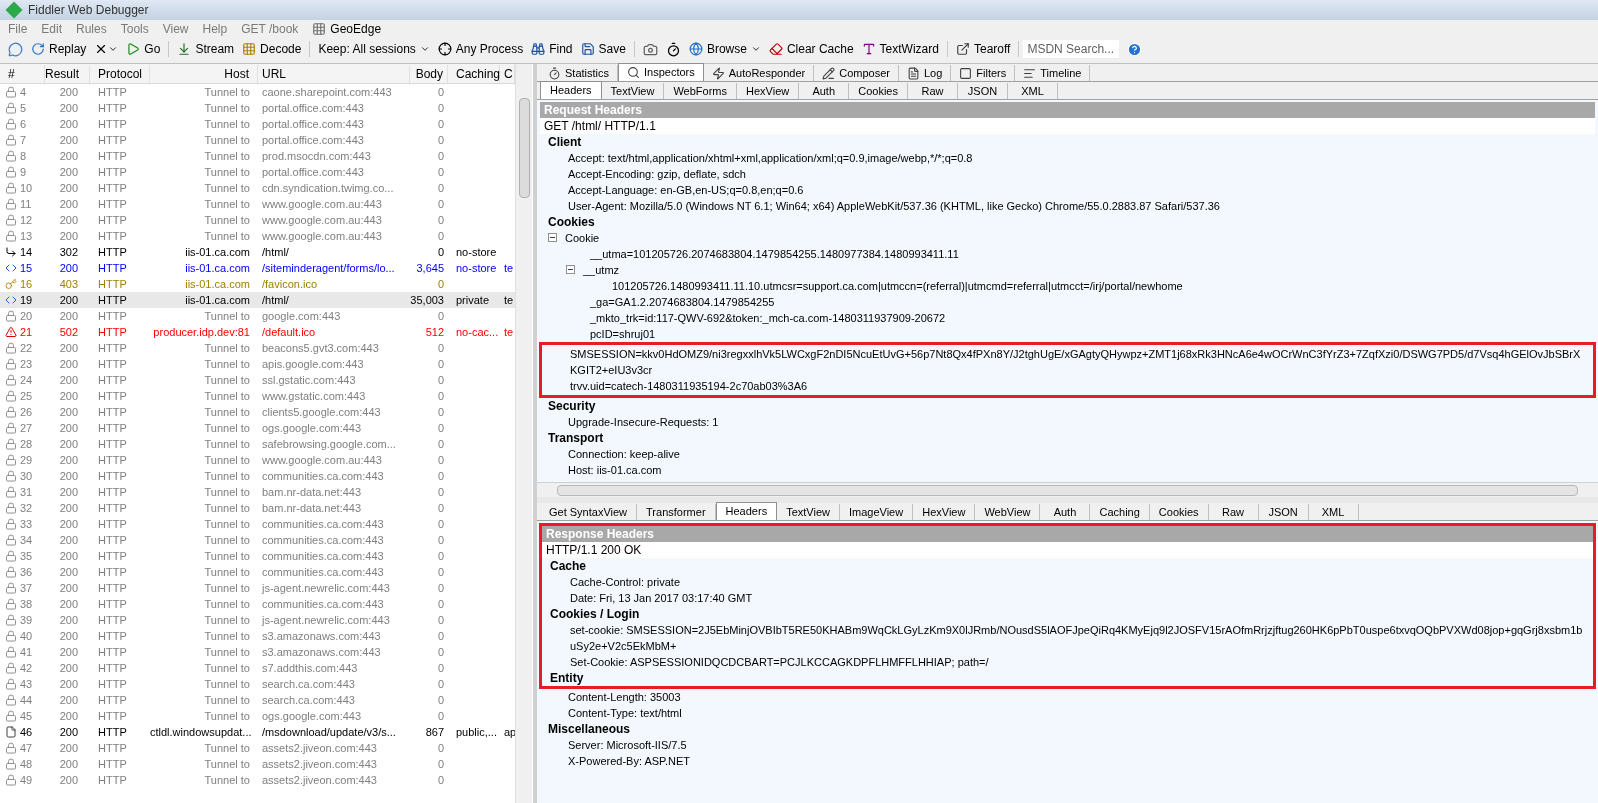  I want to click on tab: WebForms, so click(700, 91).